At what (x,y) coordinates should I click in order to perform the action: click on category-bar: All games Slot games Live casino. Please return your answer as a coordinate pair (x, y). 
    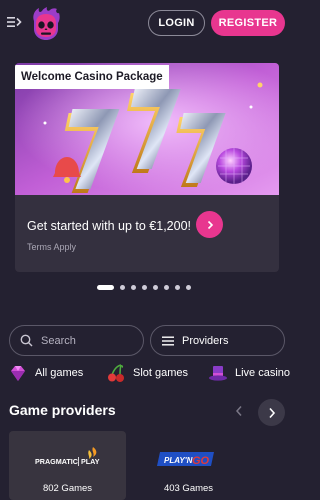
    Looking at the image, I should click on (151, 373).